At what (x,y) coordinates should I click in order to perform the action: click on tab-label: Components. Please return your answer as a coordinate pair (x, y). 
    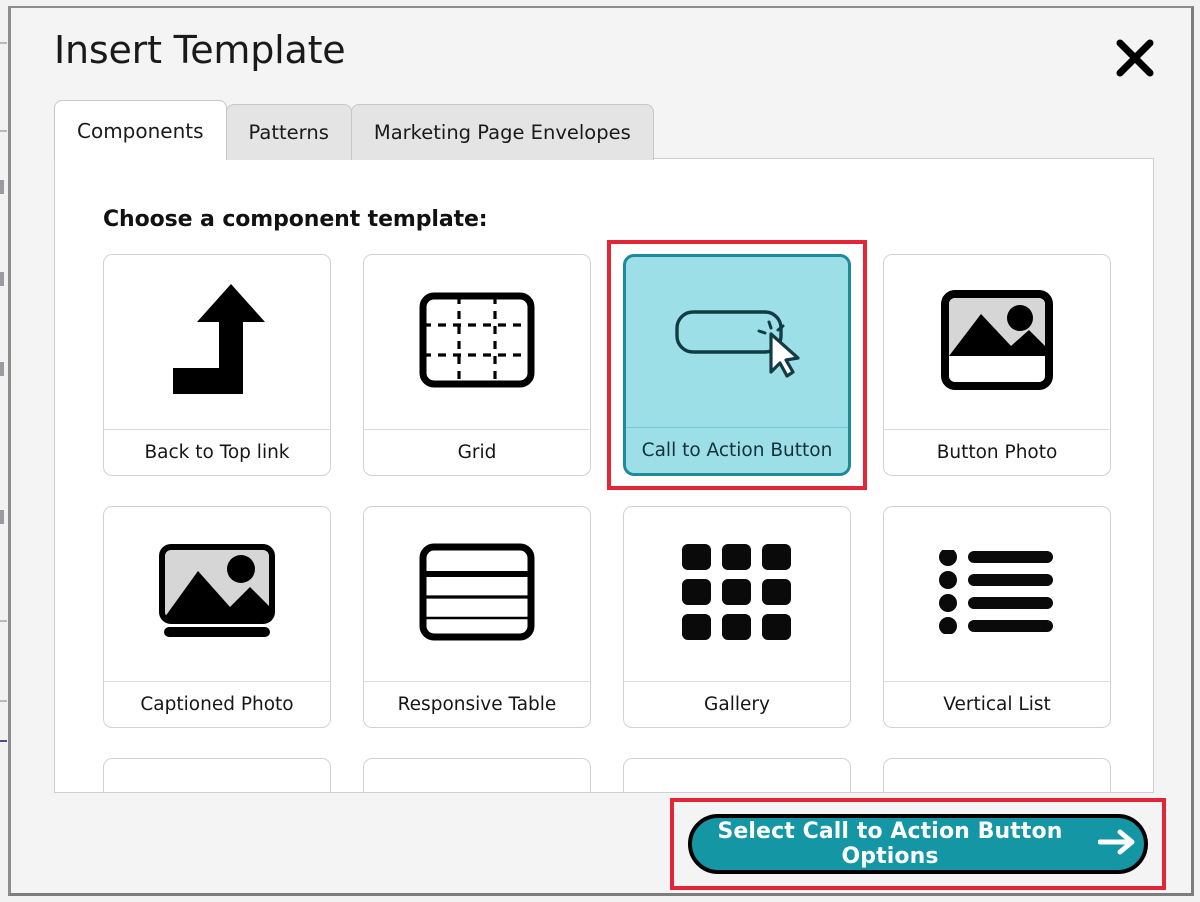
    Looking at the image, I should click on (140, 130).